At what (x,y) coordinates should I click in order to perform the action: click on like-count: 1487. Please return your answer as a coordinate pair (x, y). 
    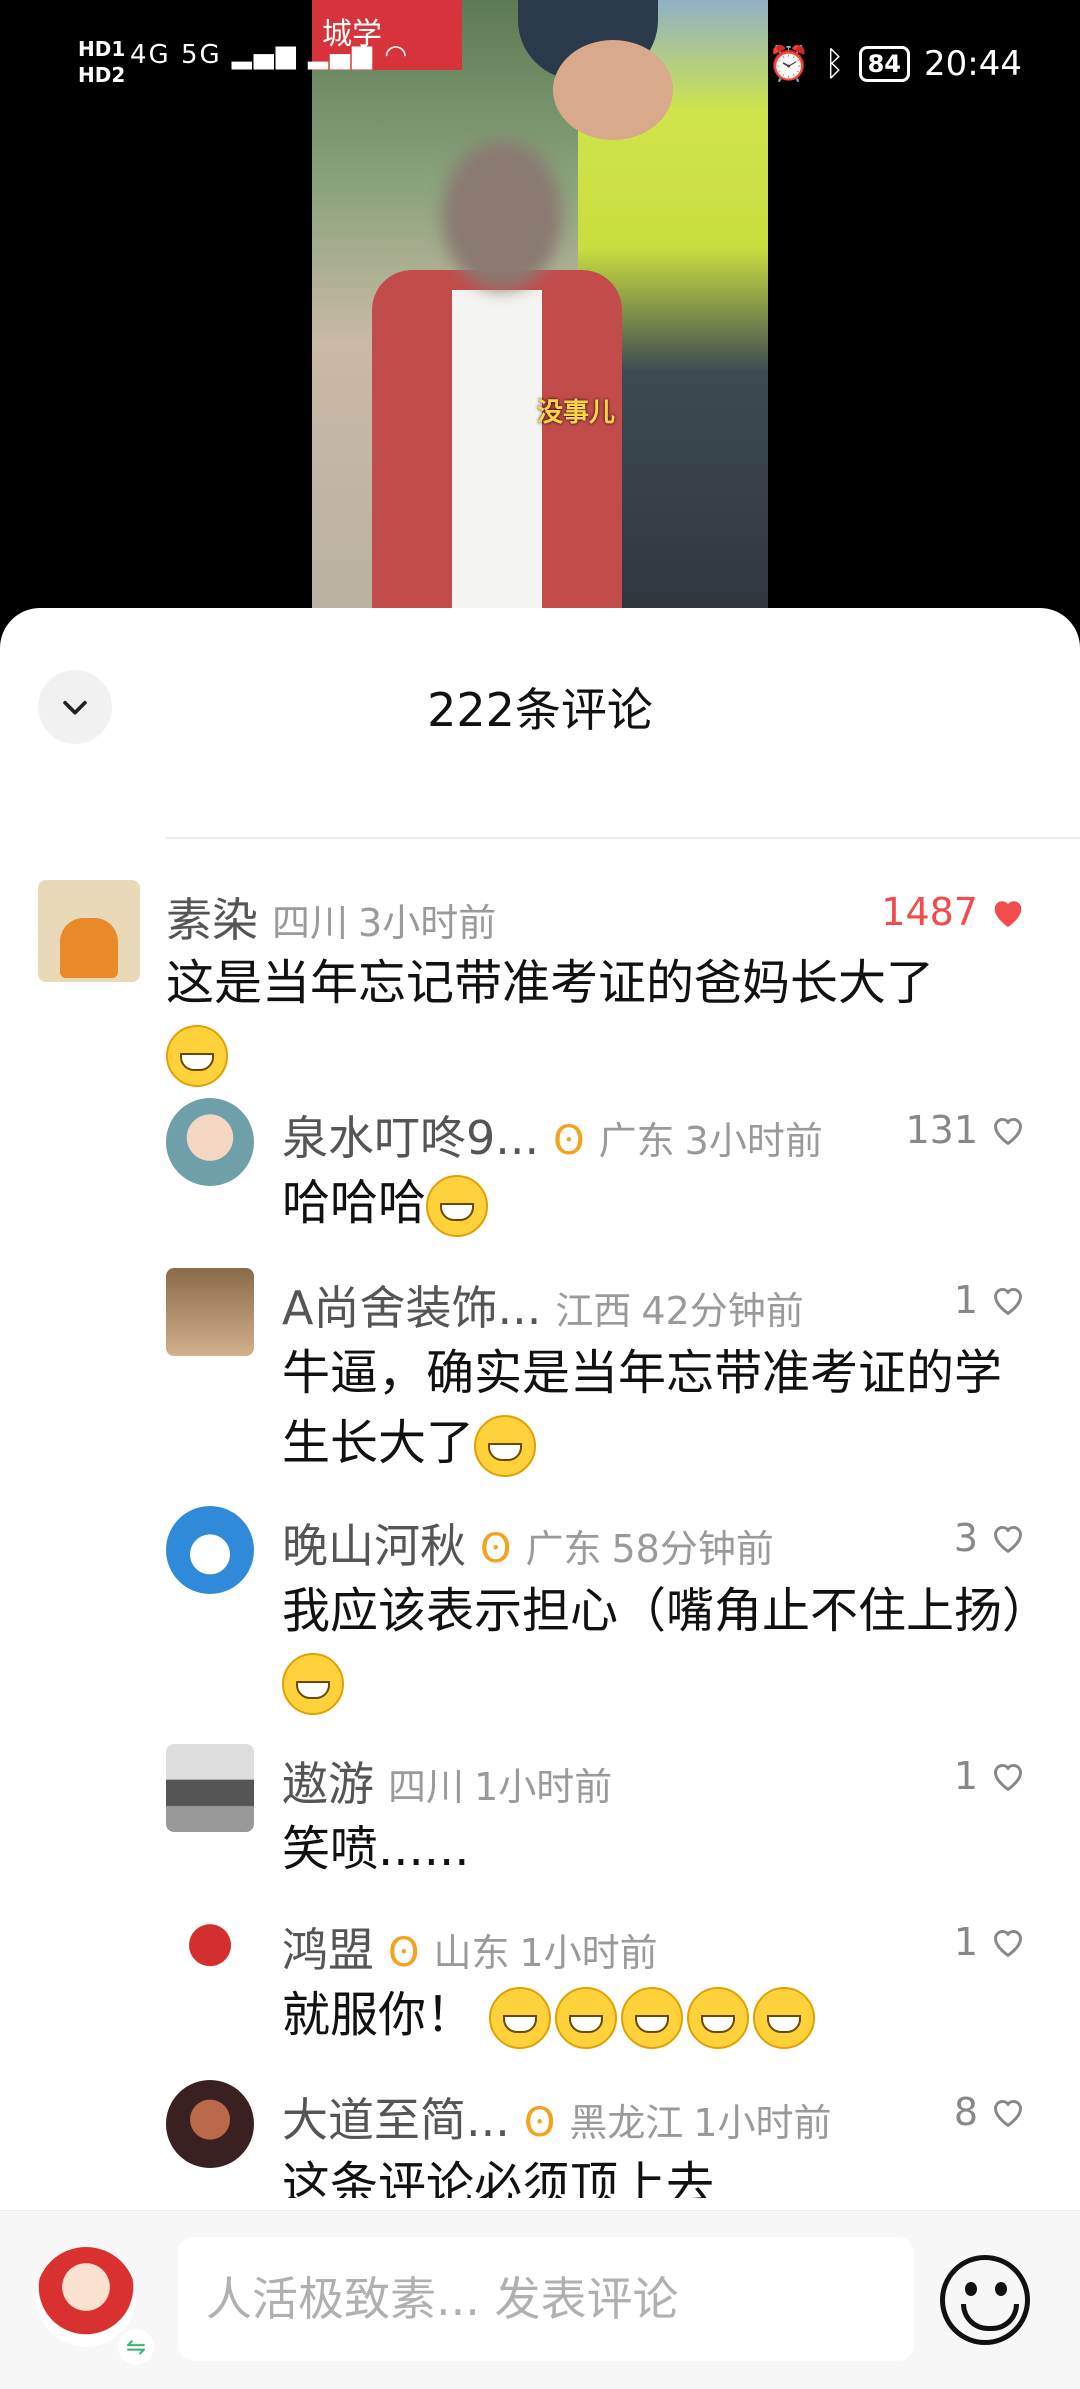
    Looking at the image, I should click on (929, 912).